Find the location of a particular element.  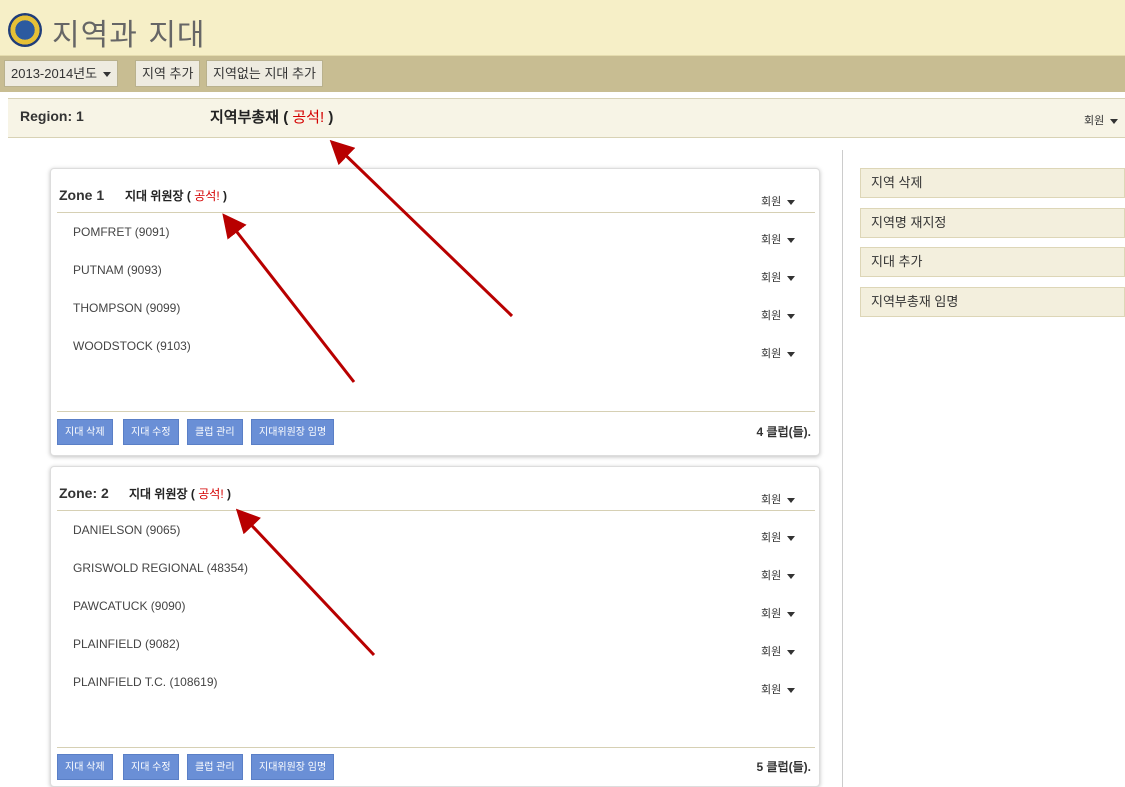

region-member-dropdown: 회원 is located at coordinates (1101, 120).